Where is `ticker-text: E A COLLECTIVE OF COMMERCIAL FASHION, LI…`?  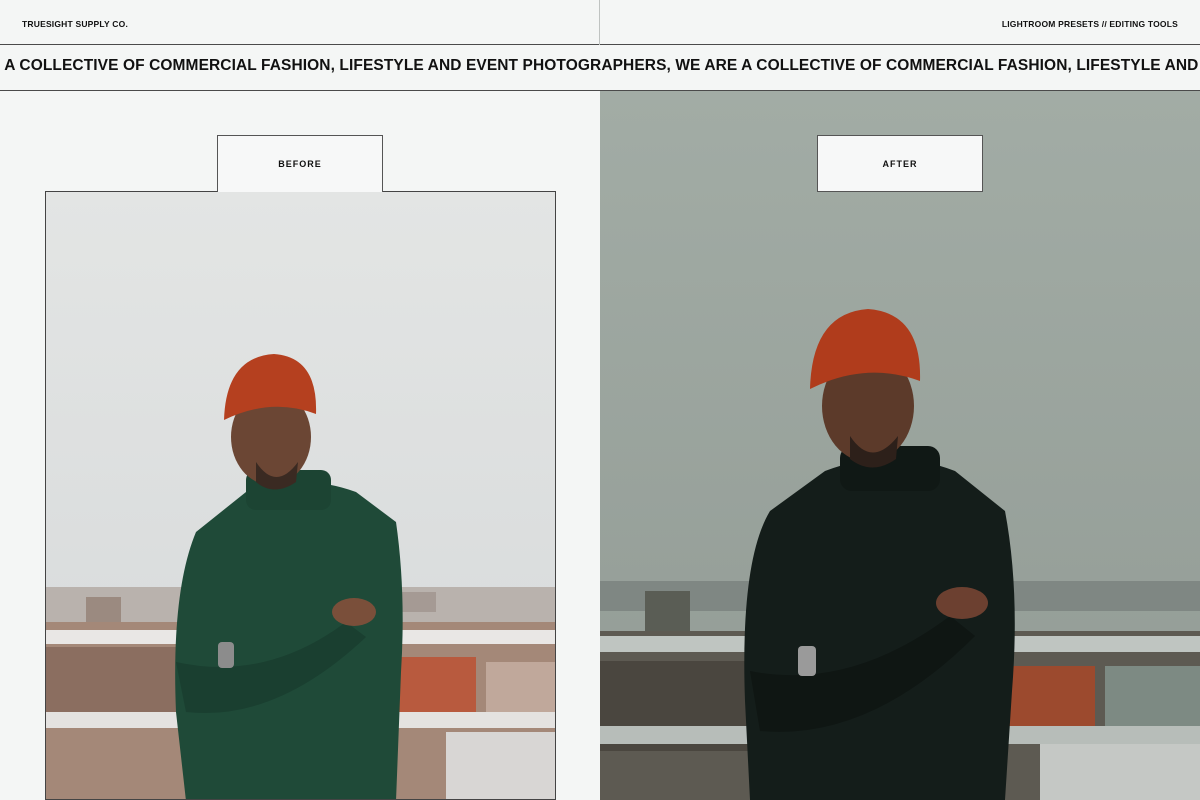
ticker-text: E A COLLECTIVE OF COMMERCIAL FASHION, LI… is located at coordinates (600, 65).